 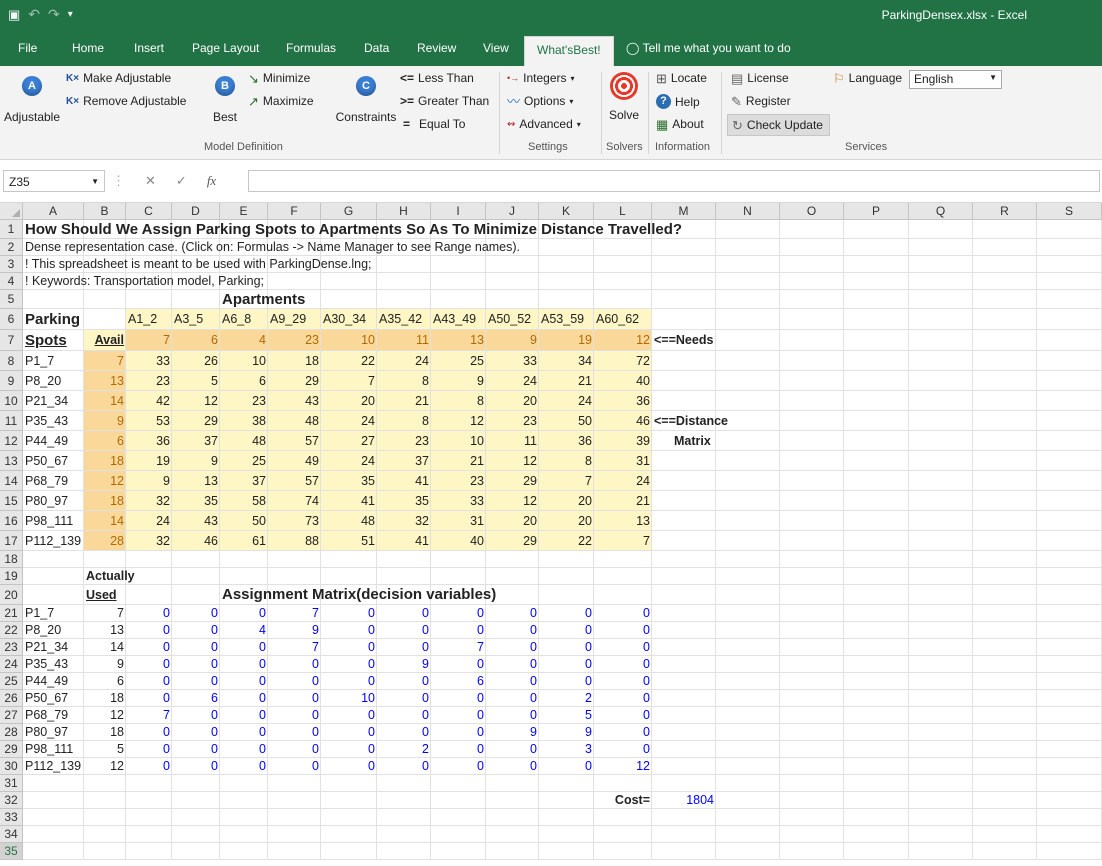 What do you see at coordinates (623, 211) in the screenshot?
I see `column-header-l: L` at bounding box center [623, 211].